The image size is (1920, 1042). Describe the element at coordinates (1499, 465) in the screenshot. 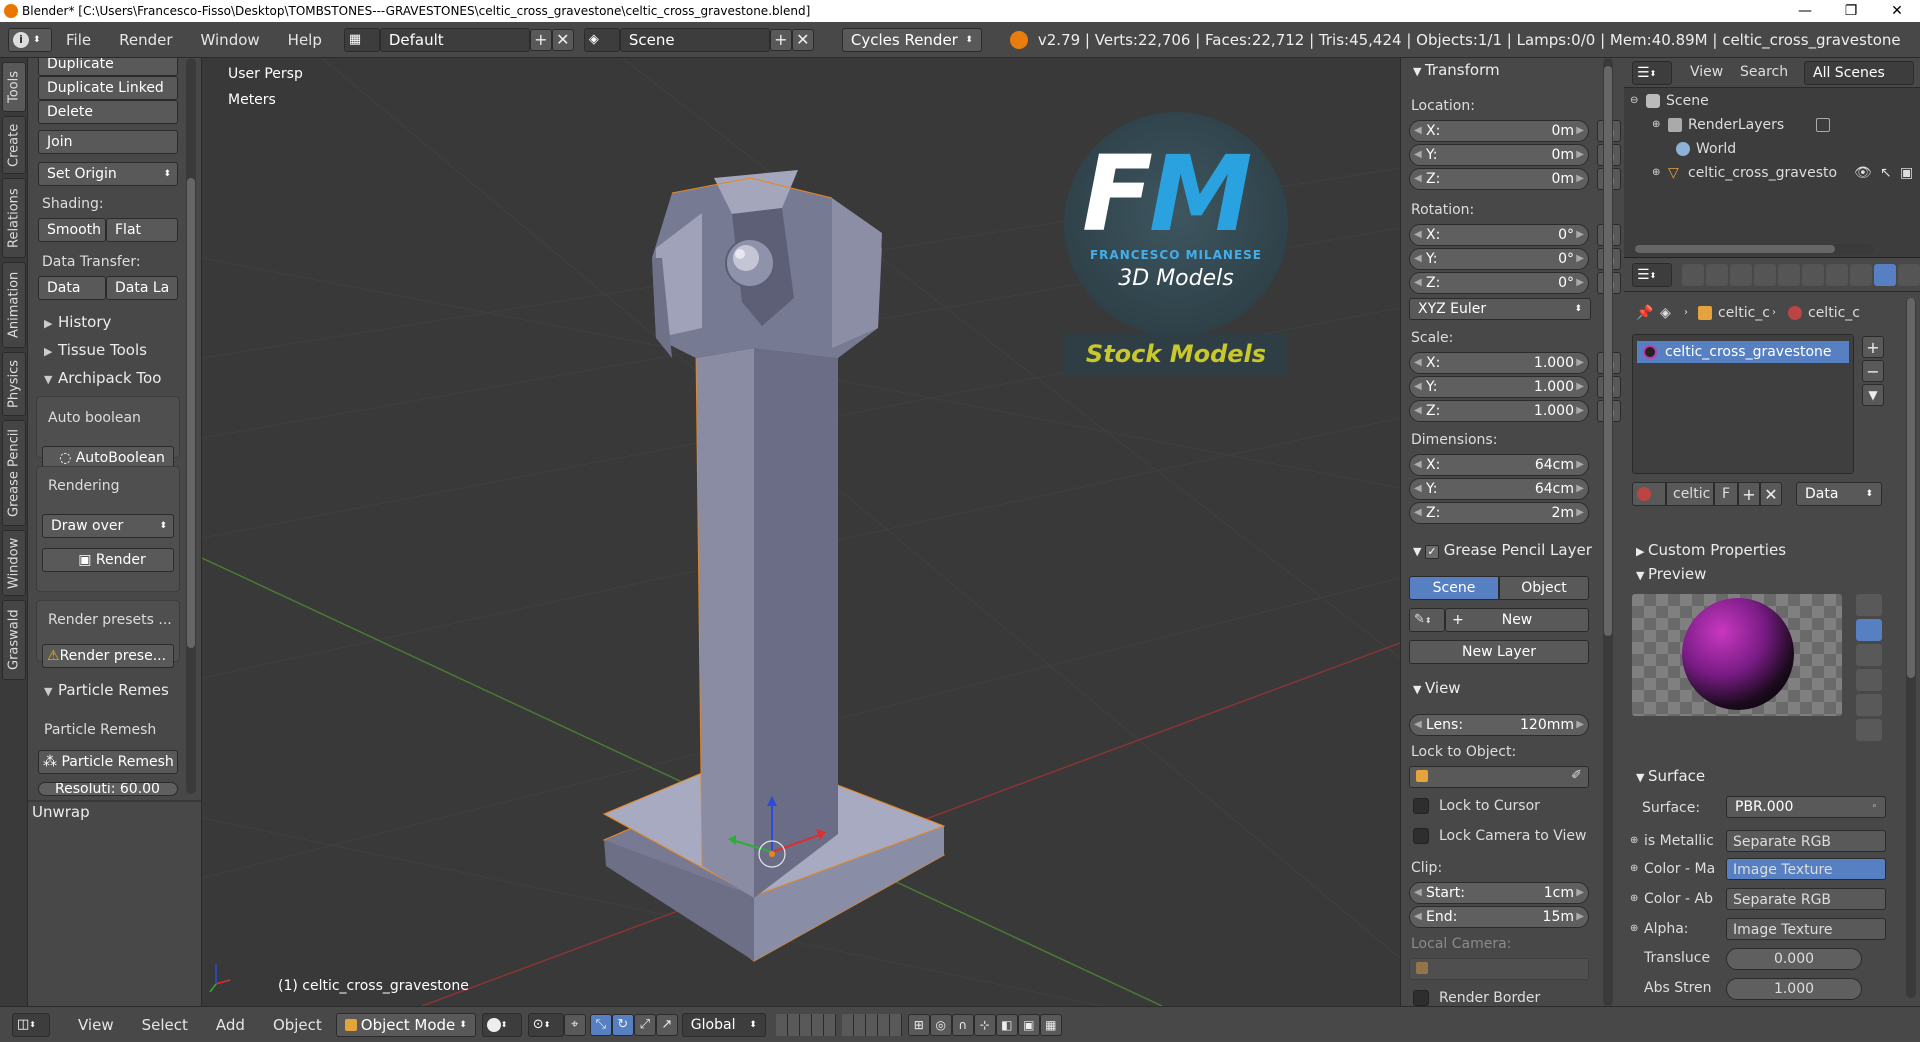

I see `dimensions-x-field: ◀ X: 64cm ▶` at that location.